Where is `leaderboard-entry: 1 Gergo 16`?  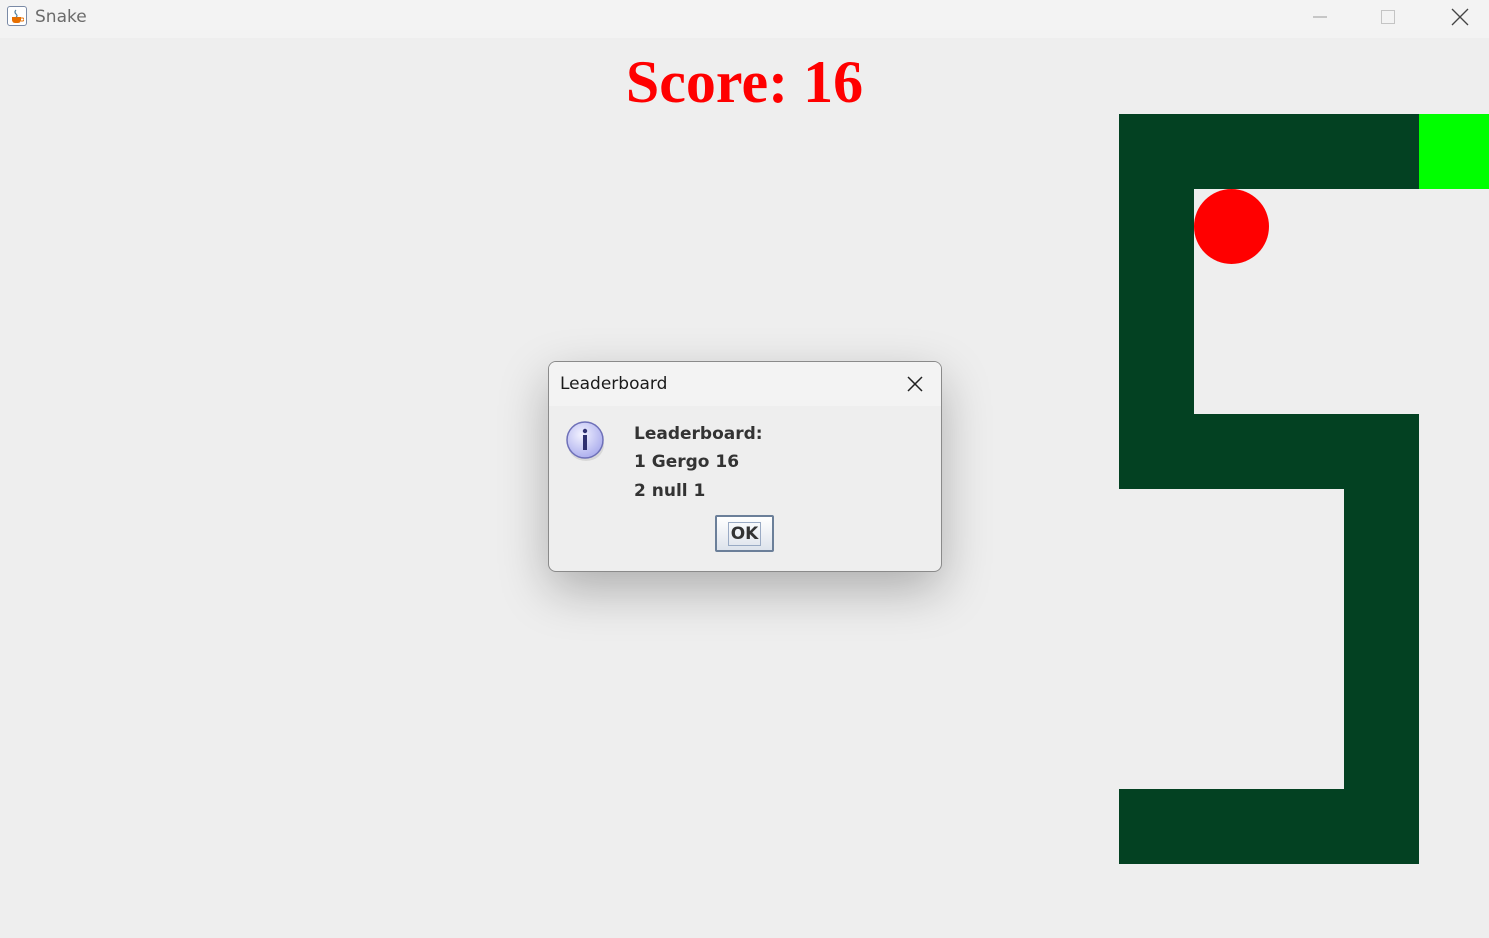 leaderboard-entry: 1 Gergo 16 is located at coordinates (687, 462).